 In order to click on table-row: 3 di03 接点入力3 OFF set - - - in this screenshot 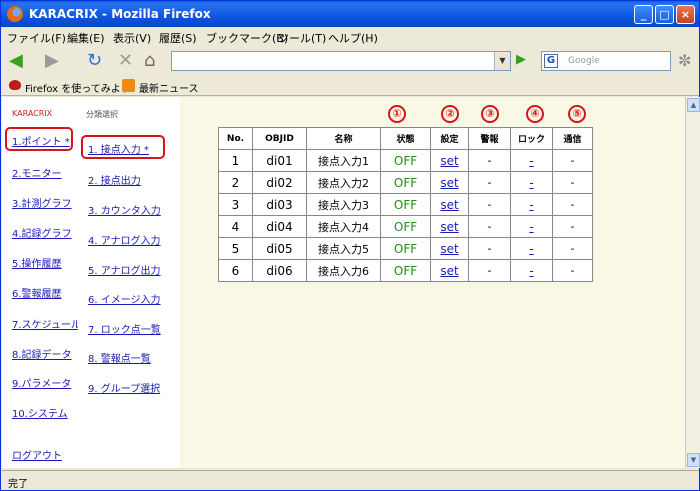, I will do `click(405, 204)`.